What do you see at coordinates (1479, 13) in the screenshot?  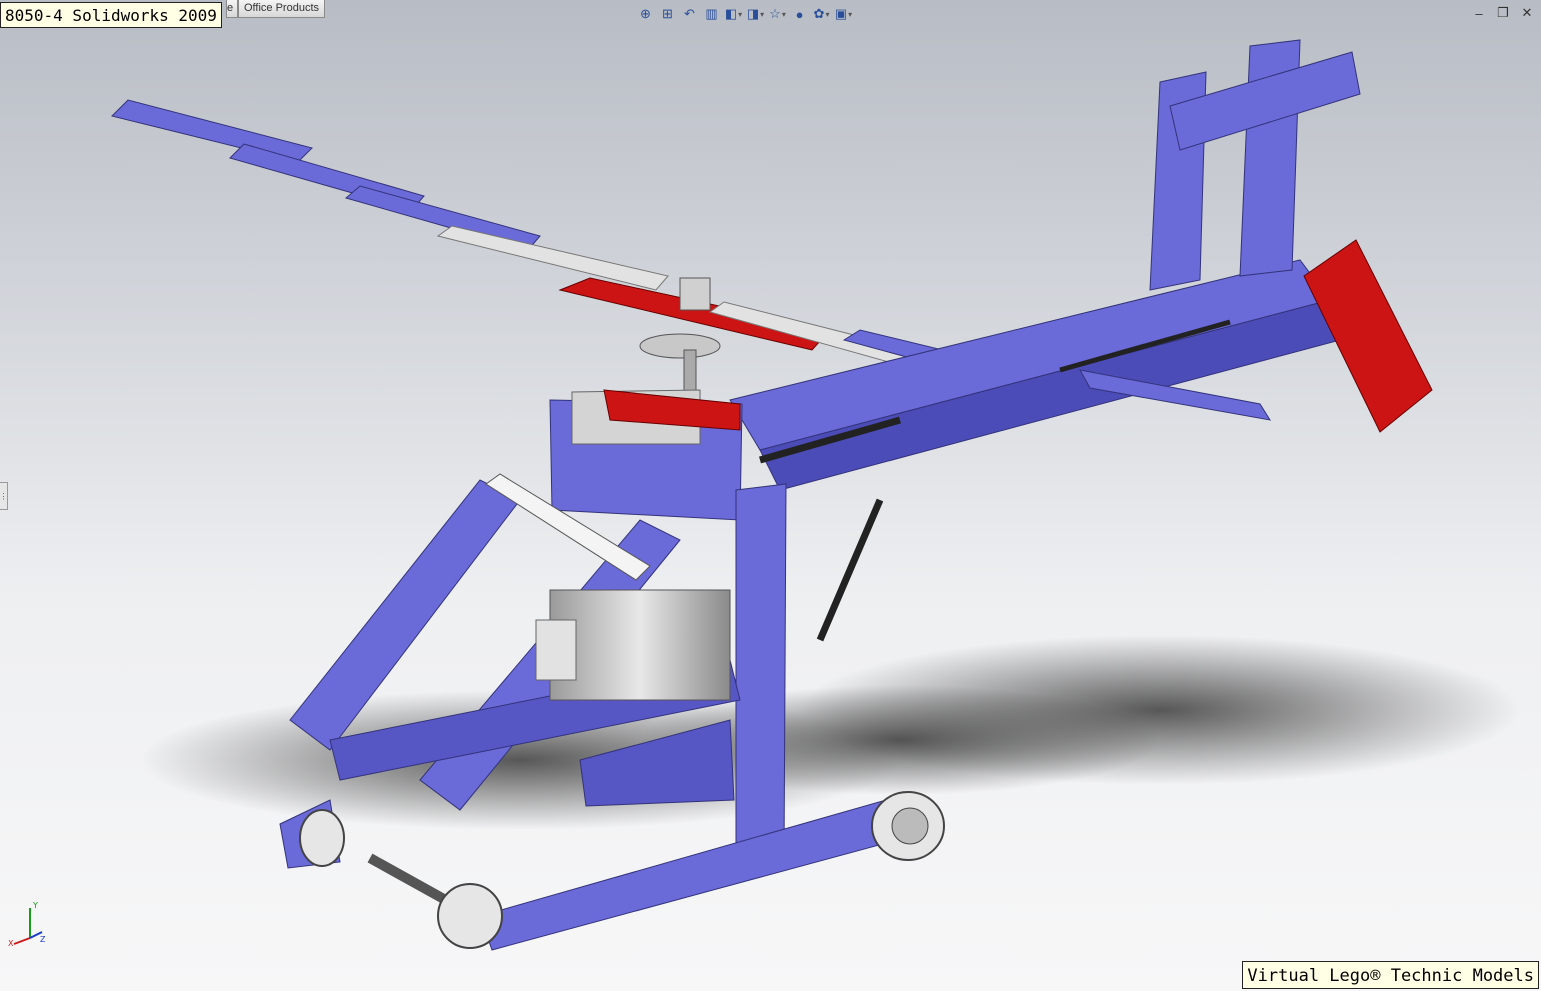 I see `minimize-button: –` at bounding box center [1479, 13].